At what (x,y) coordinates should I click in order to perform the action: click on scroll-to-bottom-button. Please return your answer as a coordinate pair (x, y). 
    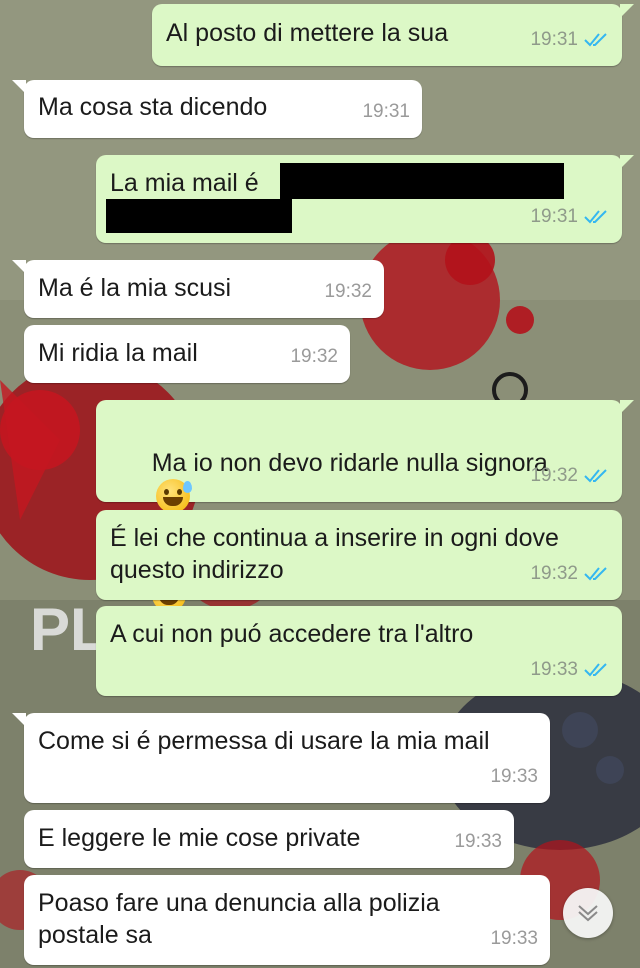
    Looking at the image, I should click on (588, 913).